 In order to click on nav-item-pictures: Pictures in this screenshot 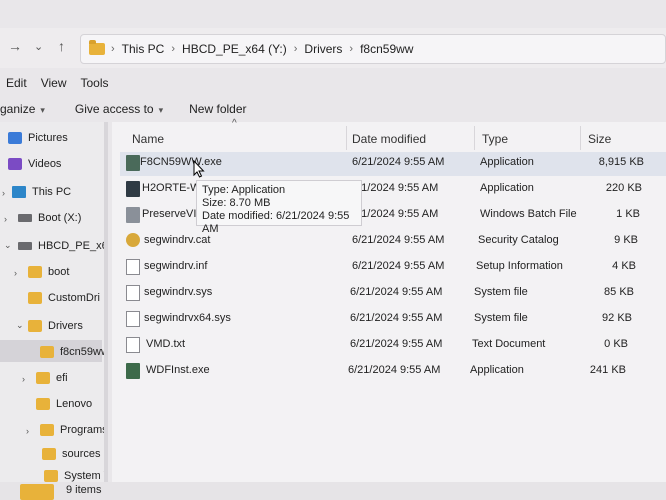, I will do `click(38, 138)`.